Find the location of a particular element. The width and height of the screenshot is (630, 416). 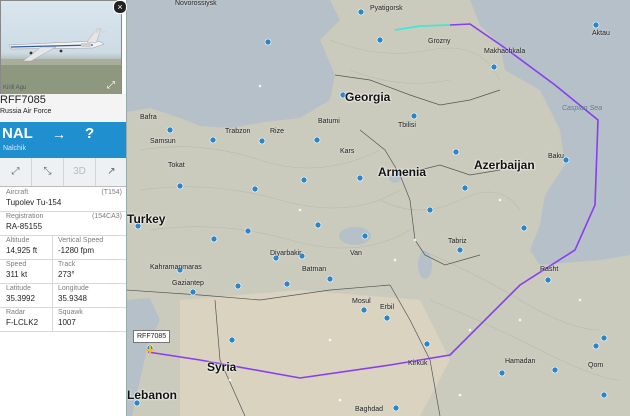

label-city-grozny: Grozny is located at coordinates (439, 41).